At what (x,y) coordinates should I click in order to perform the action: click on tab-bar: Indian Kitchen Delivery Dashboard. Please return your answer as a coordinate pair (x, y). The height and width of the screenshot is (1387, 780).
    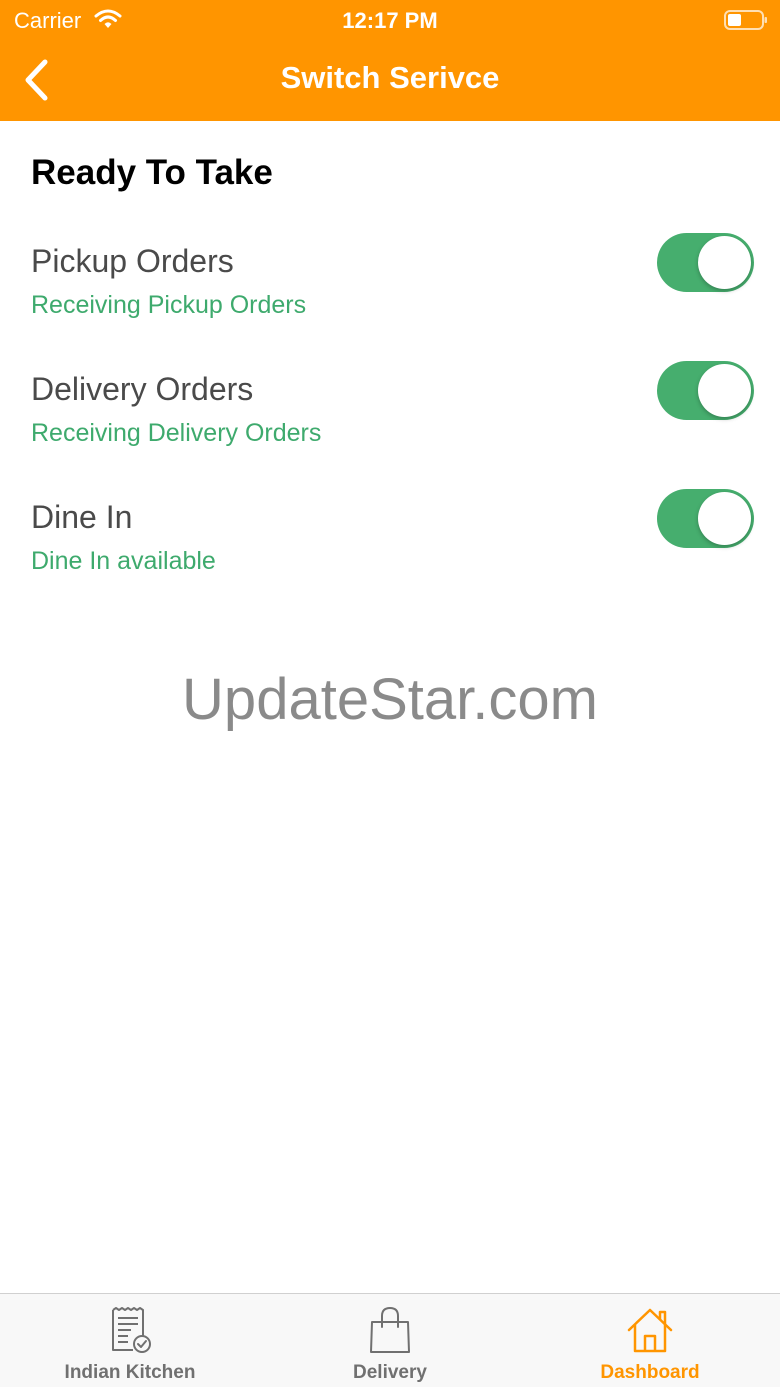
    Looking at the image, I should click on (390, 1340).